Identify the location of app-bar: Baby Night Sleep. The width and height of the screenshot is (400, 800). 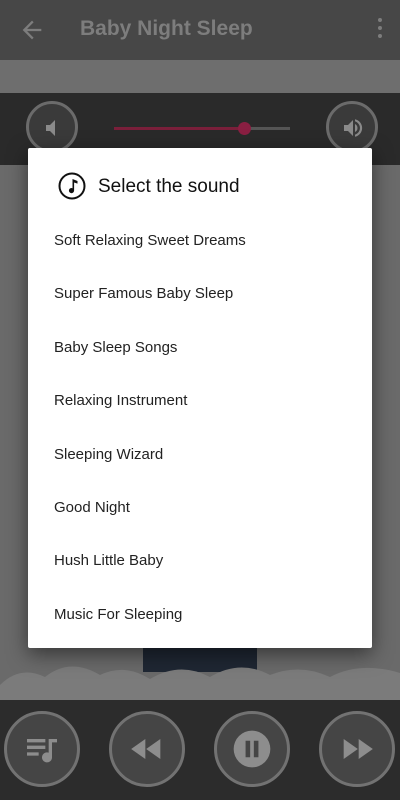
(200, 30).